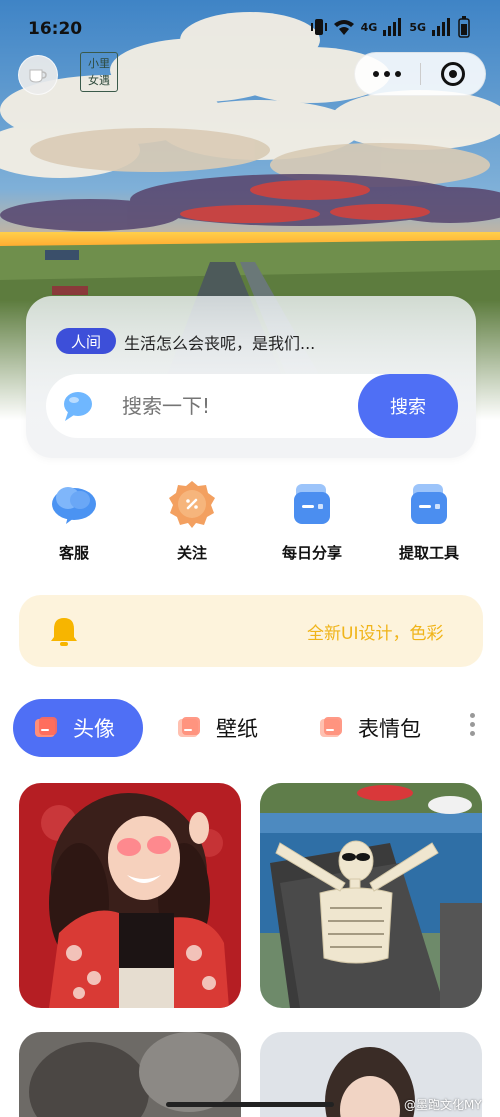 This screenshot has height=1117, width=500. I want to click on action-customer-service: 客服, so click(74, 520).